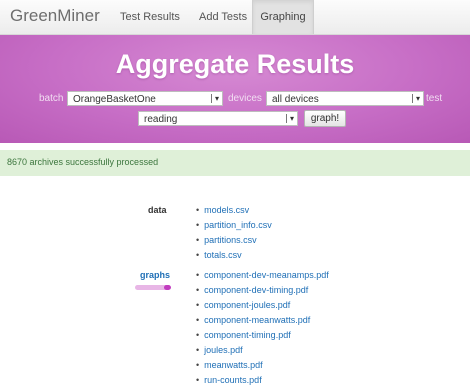  What do you see at coordinates (283, 17) in the screenshot?
I see `nav-graphing: Graphing` at bounding box center [283, 17].